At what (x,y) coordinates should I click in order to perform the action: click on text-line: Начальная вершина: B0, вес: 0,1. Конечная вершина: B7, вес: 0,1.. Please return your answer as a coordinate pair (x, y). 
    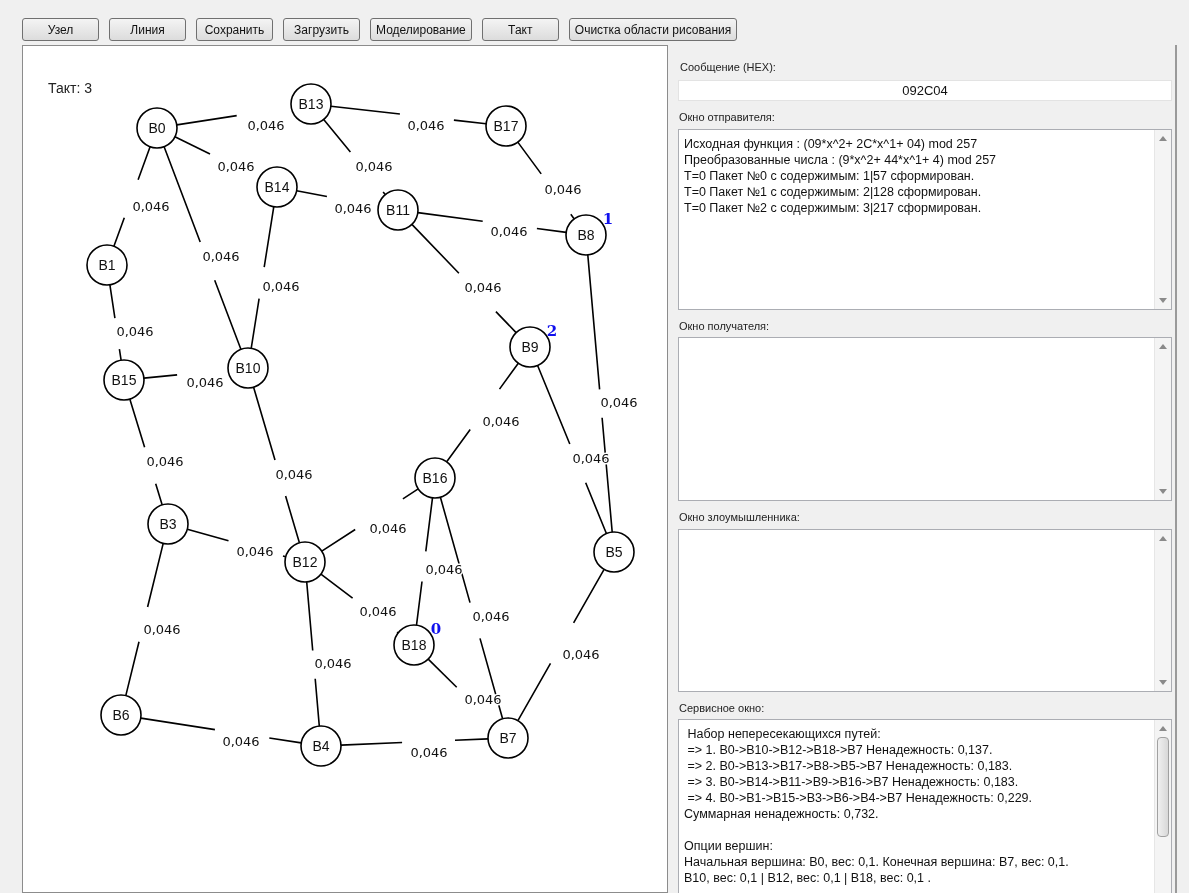
    Looking at the image, I should click on (876, 862).